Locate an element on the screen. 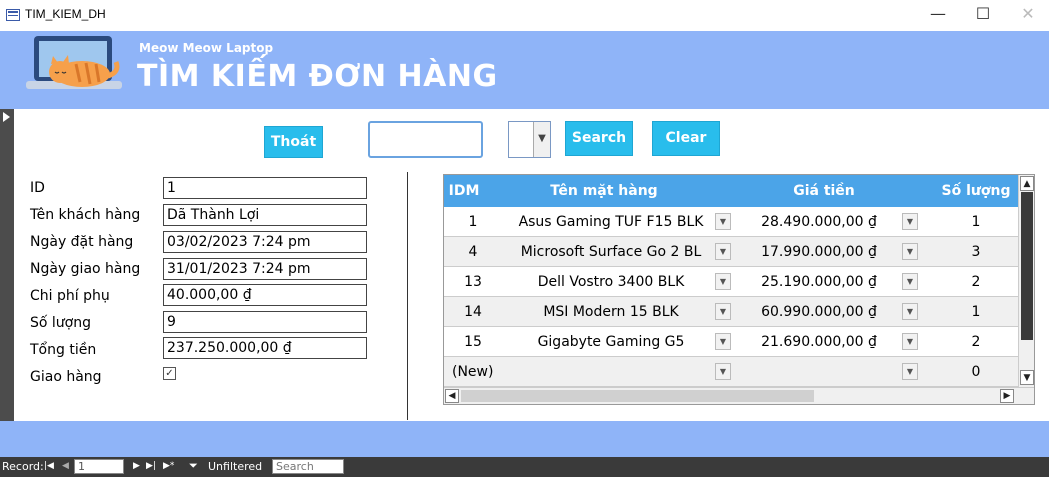  cell-name: Gigabyte Gaming G5 is located at coordinates (611, 342).